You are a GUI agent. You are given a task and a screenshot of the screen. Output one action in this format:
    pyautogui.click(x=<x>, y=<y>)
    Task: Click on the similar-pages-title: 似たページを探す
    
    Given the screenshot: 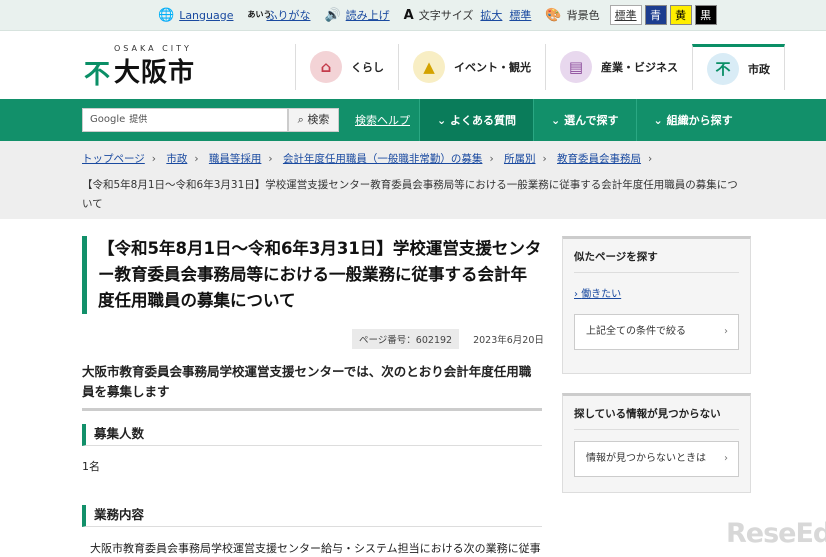 What is the action you would take?
    pyautogui.click(x=616, y=257)
    